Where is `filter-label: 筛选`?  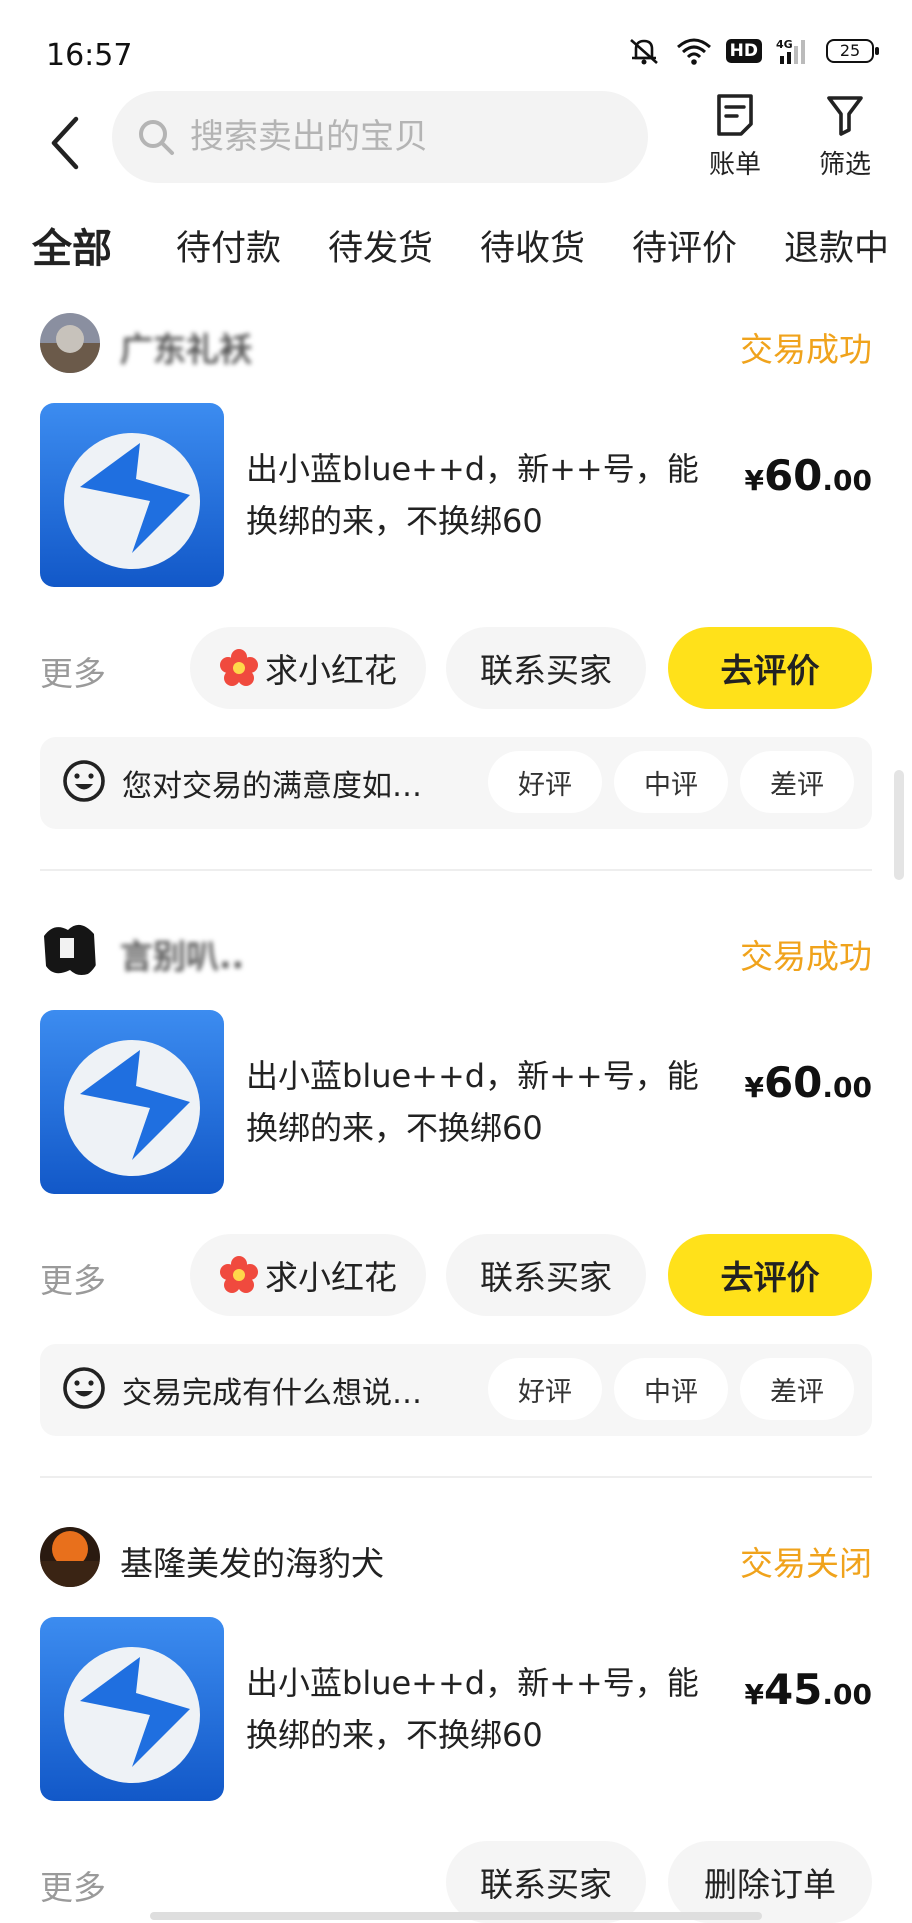 filter-label: 筛选 is located at coordinates (845, 162).